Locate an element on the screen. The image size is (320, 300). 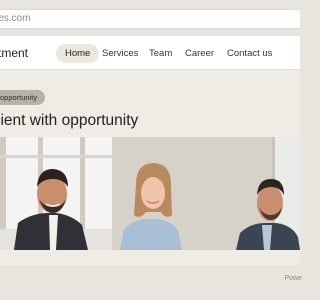
nav-home: Home is located at coordinates (78, 53).